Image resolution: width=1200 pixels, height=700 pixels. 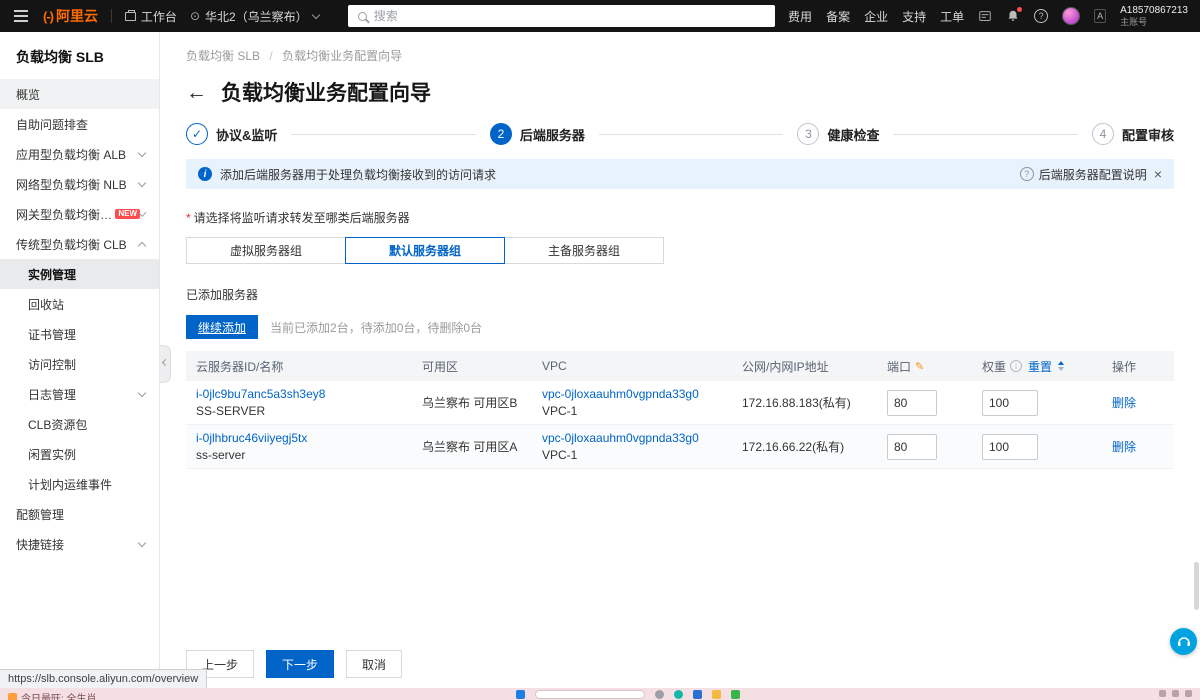 What do you see at coordinates (876, 16) in the screenshot?
I see `topbar-link-enterprise: 企业` at bounding box center [876, 16].